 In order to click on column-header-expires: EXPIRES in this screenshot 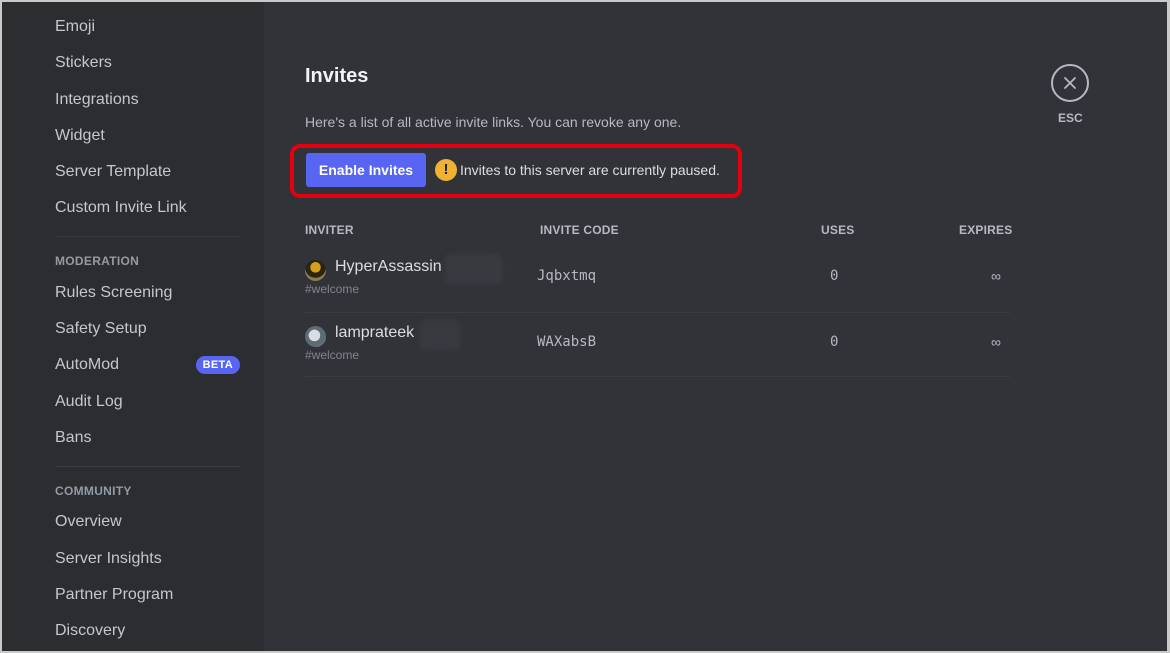, I will do `click(986, 230)`.